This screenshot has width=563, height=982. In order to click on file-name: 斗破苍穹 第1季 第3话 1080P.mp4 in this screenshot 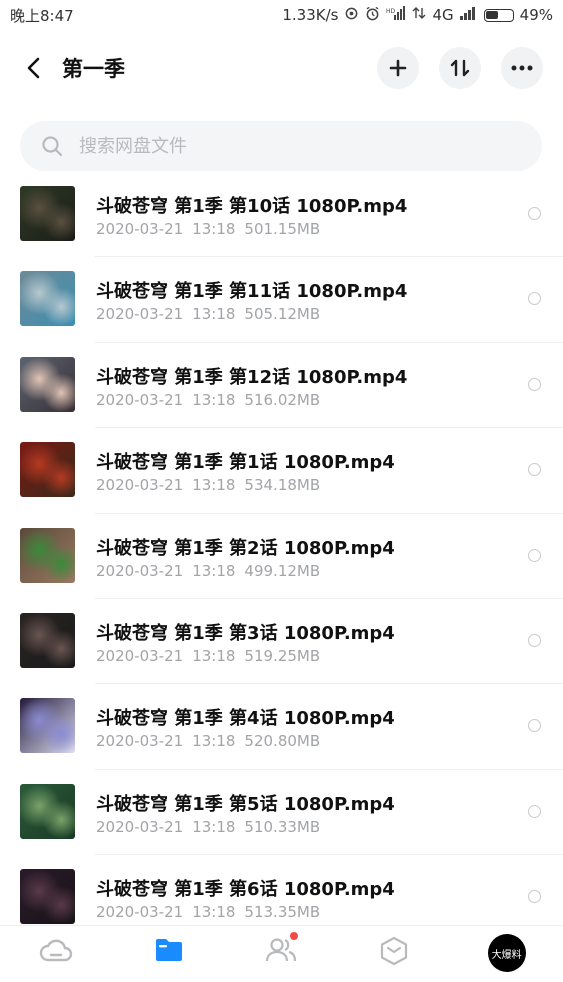, I will do `click(245, 633)`.